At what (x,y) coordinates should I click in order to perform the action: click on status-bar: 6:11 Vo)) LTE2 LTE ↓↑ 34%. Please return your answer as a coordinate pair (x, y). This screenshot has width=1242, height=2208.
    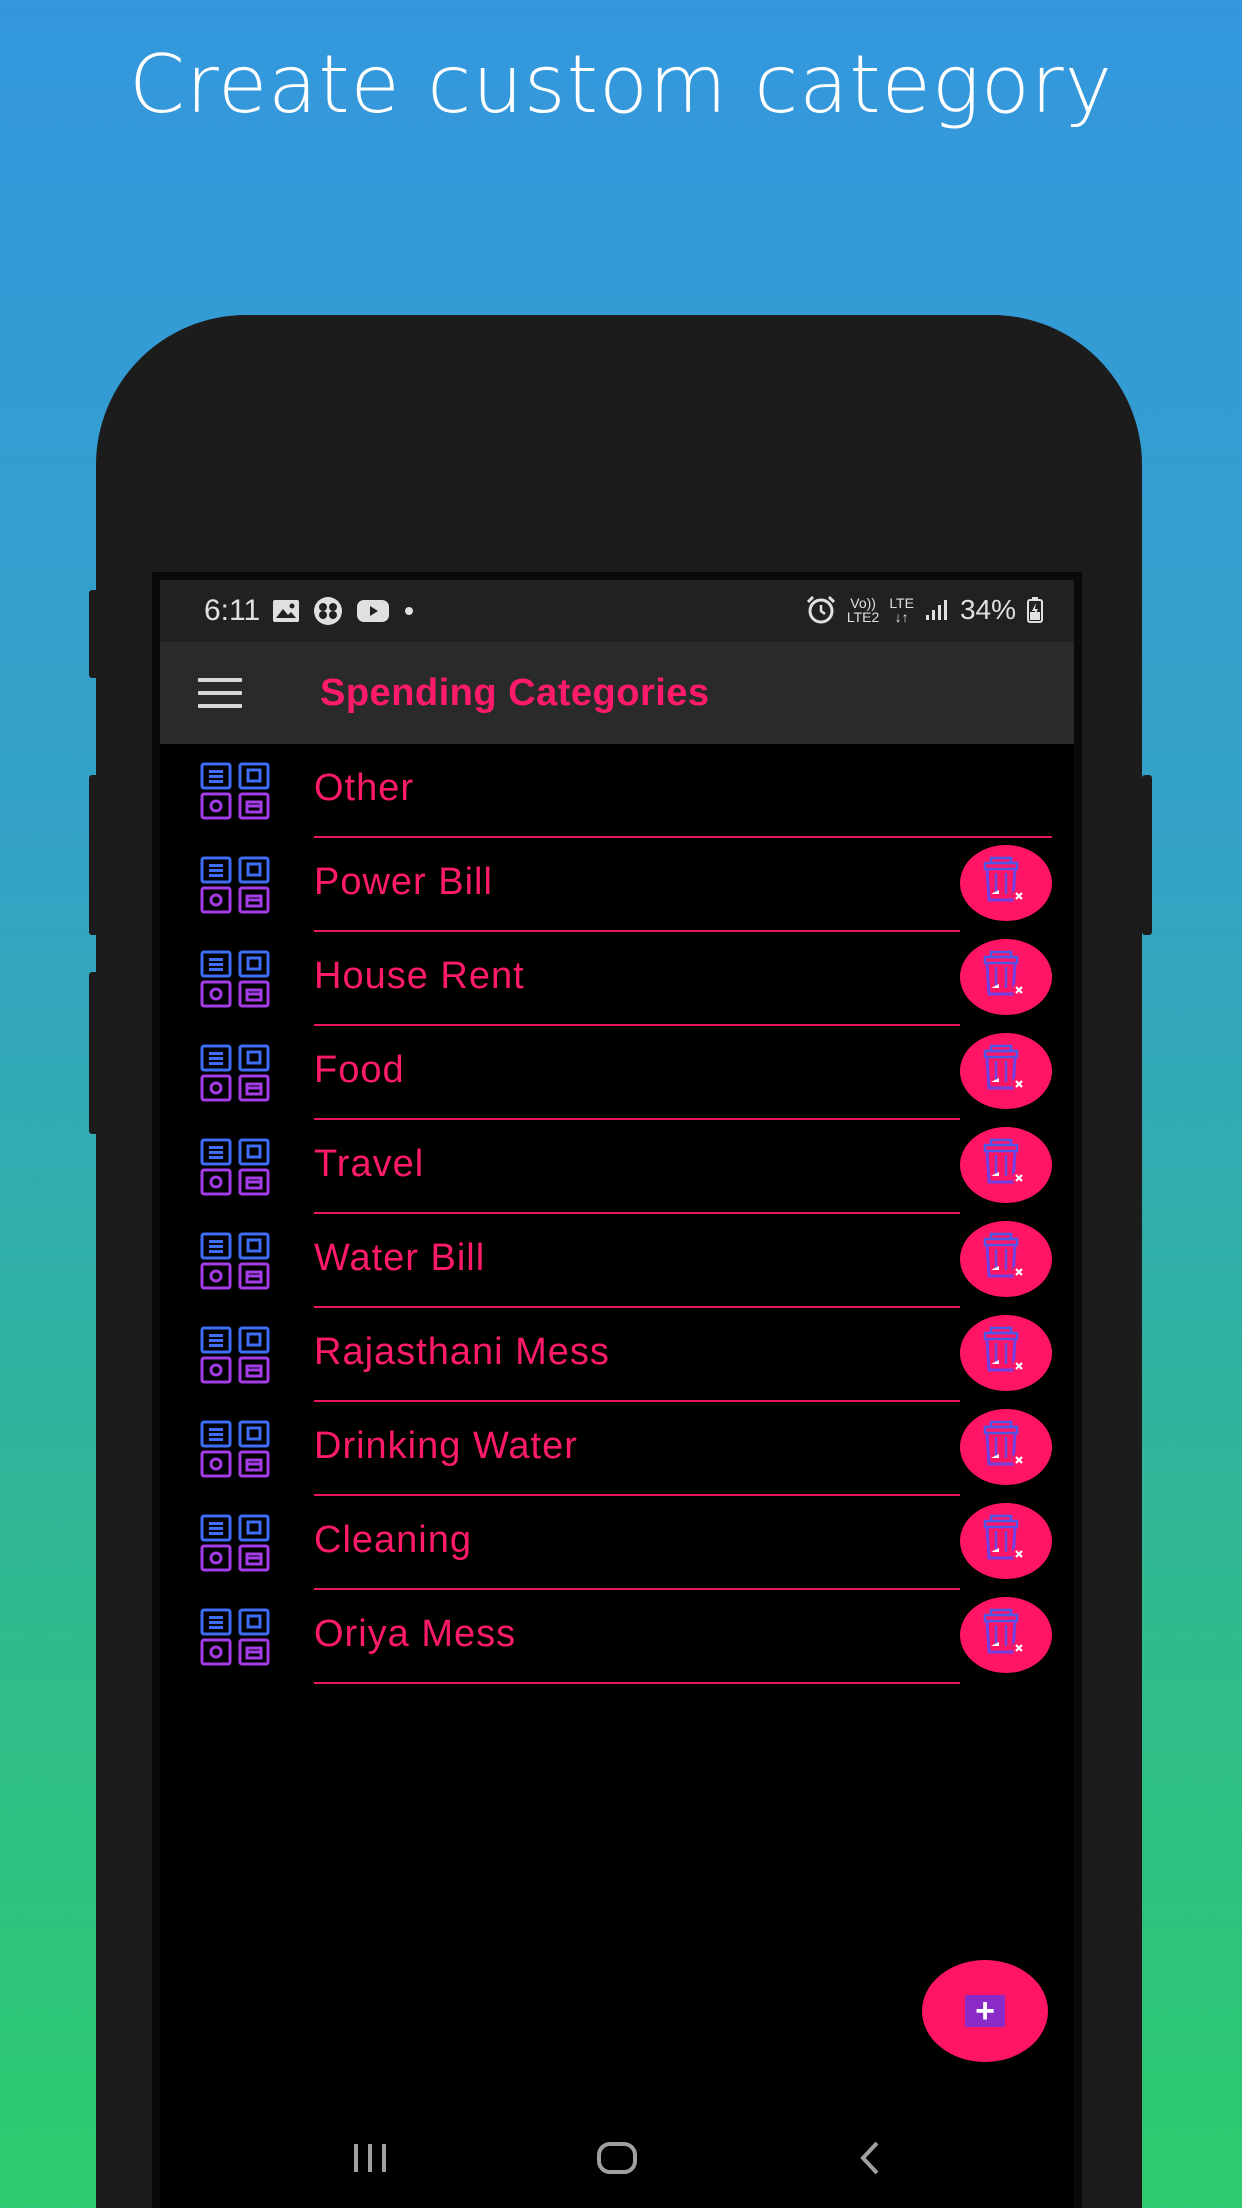
    Looking at the image, I should click on (617, 611).